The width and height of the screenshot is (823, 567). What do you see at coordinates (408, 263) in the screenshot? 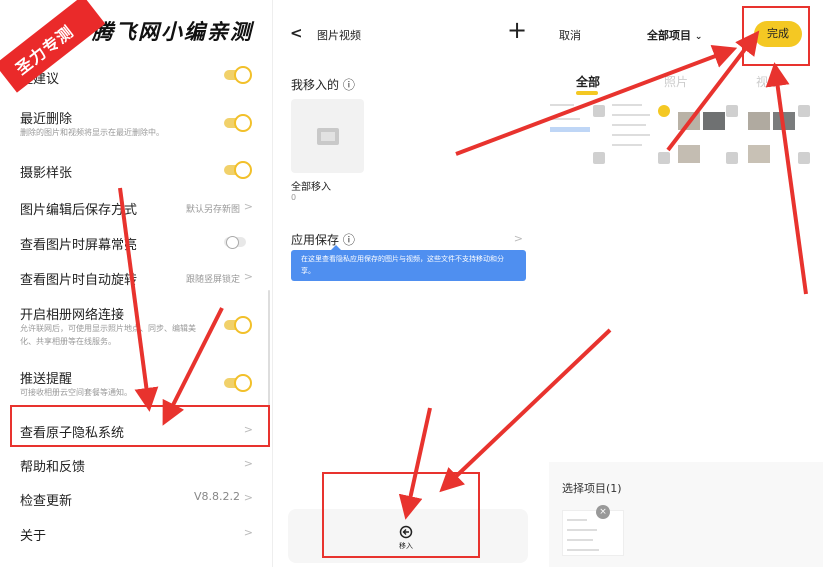
I see `tooltip: 在这里查看隐私应用保存的图片与视频，这些文件不支持移动和分享。` at bounding box center [408, 263].